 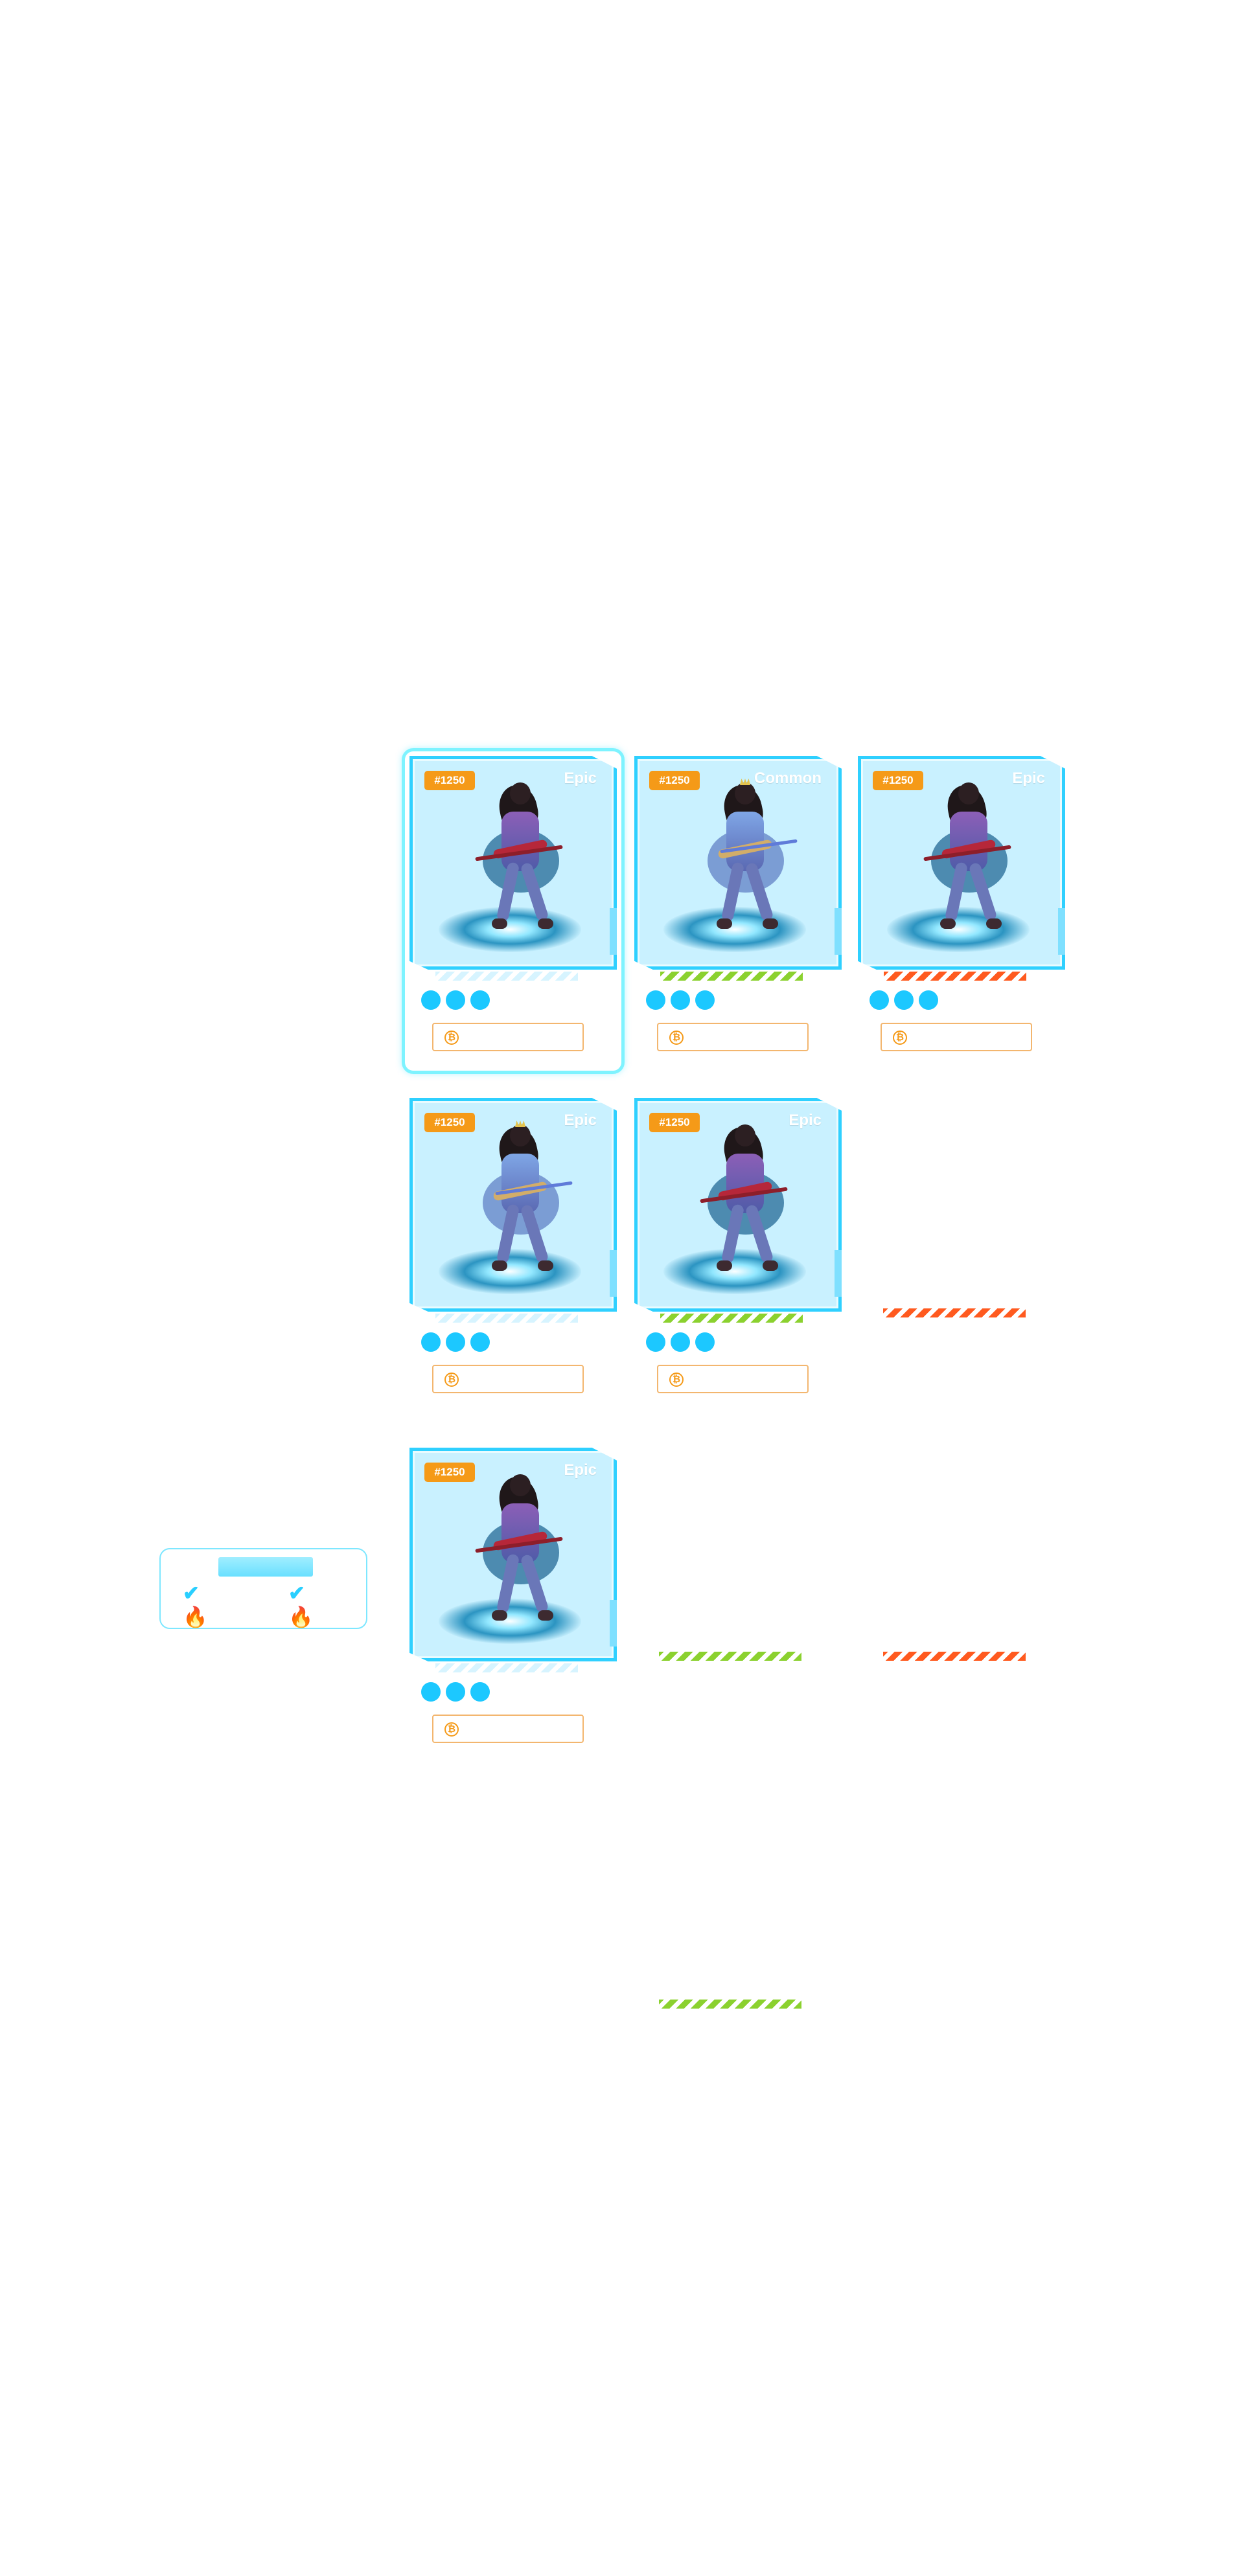 I want to click on card-art-panel: #1250 Common, so click(x=738, y=863).